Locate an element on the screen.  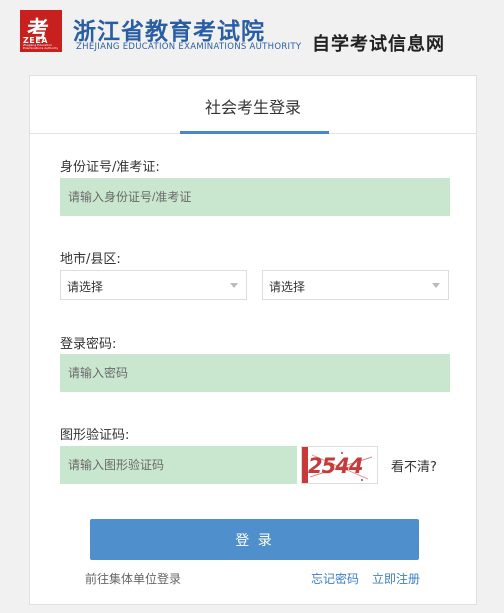
captcha-refresh-link: 看不清? is located at coordinates (414, 465).